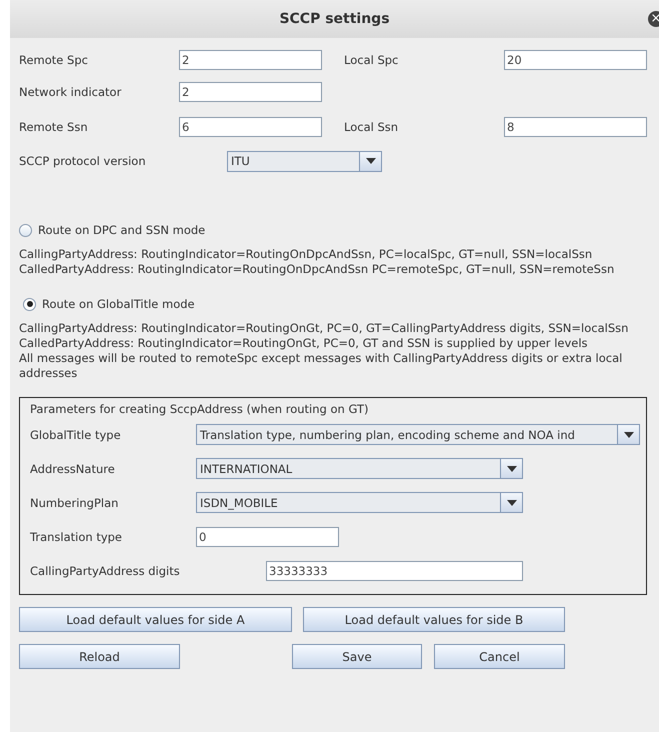  Describe the element at coordinates (372, 127) in the screenshot. I see `field-label: Local Ssn` at that location.